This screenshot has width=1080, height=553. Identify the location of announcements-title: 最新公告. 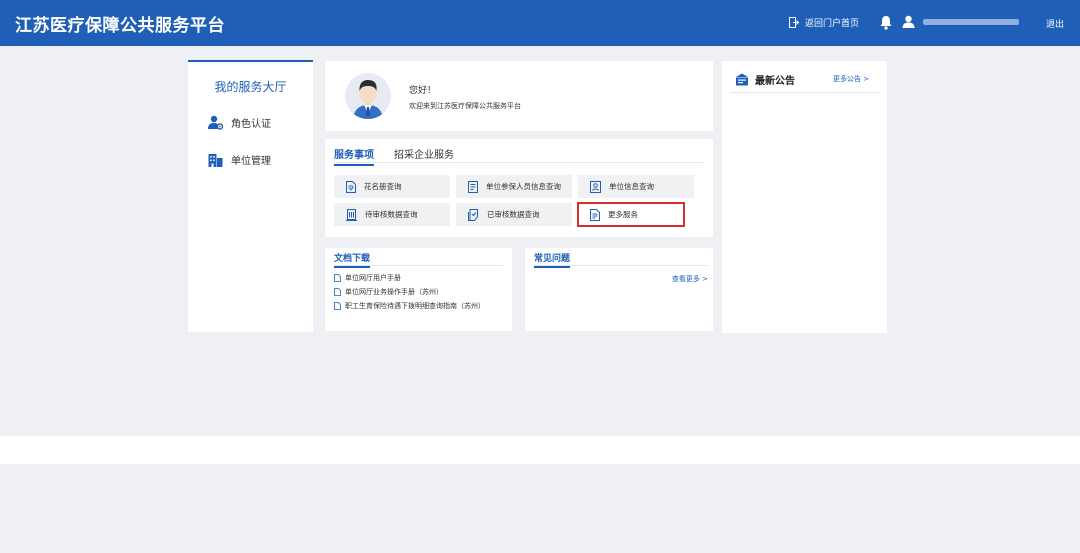
(775, 81).